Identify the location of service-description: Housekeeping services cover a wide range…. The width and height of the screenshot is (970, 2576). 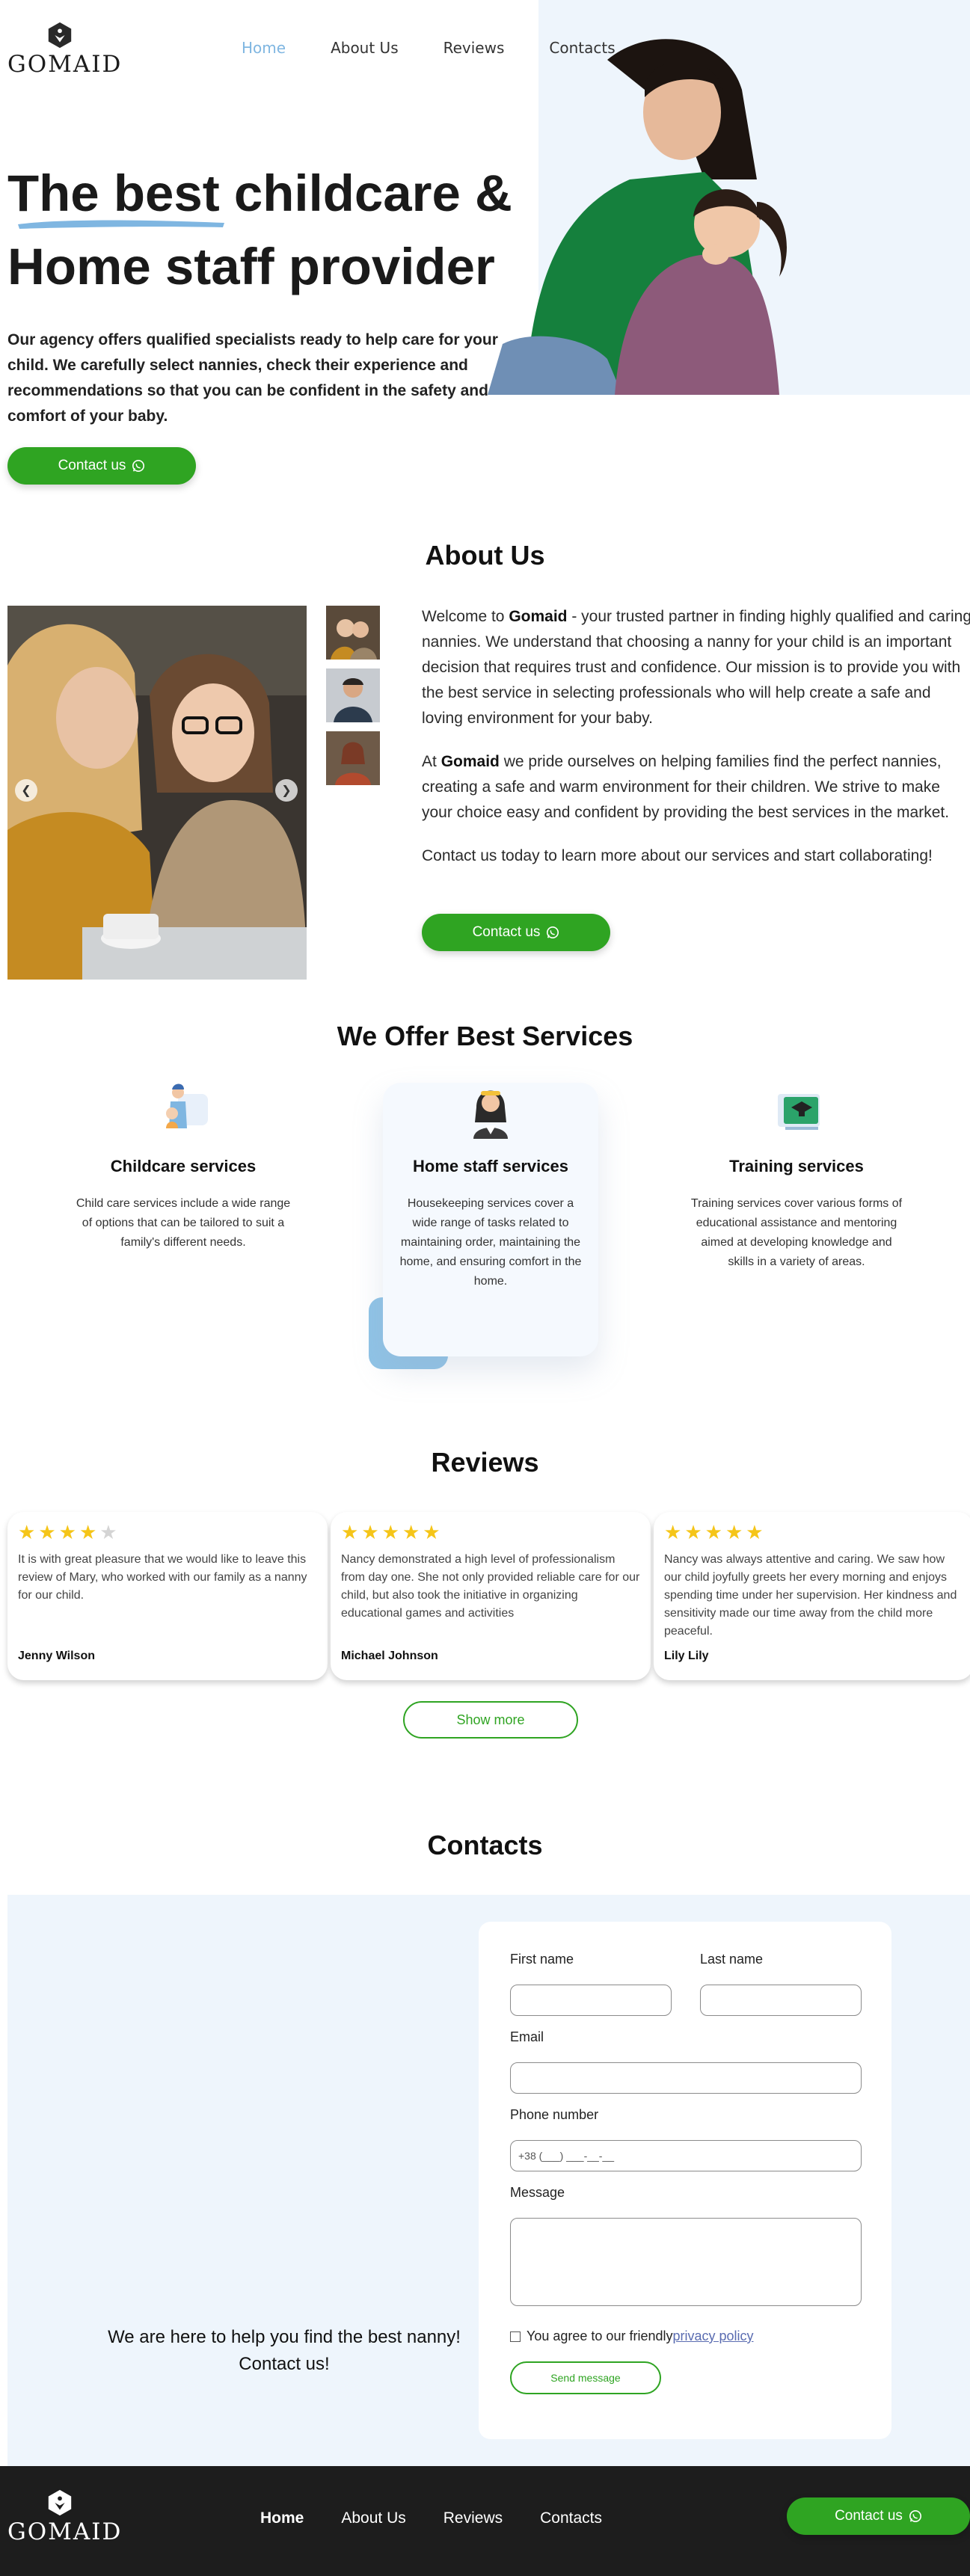
(490, 1242).